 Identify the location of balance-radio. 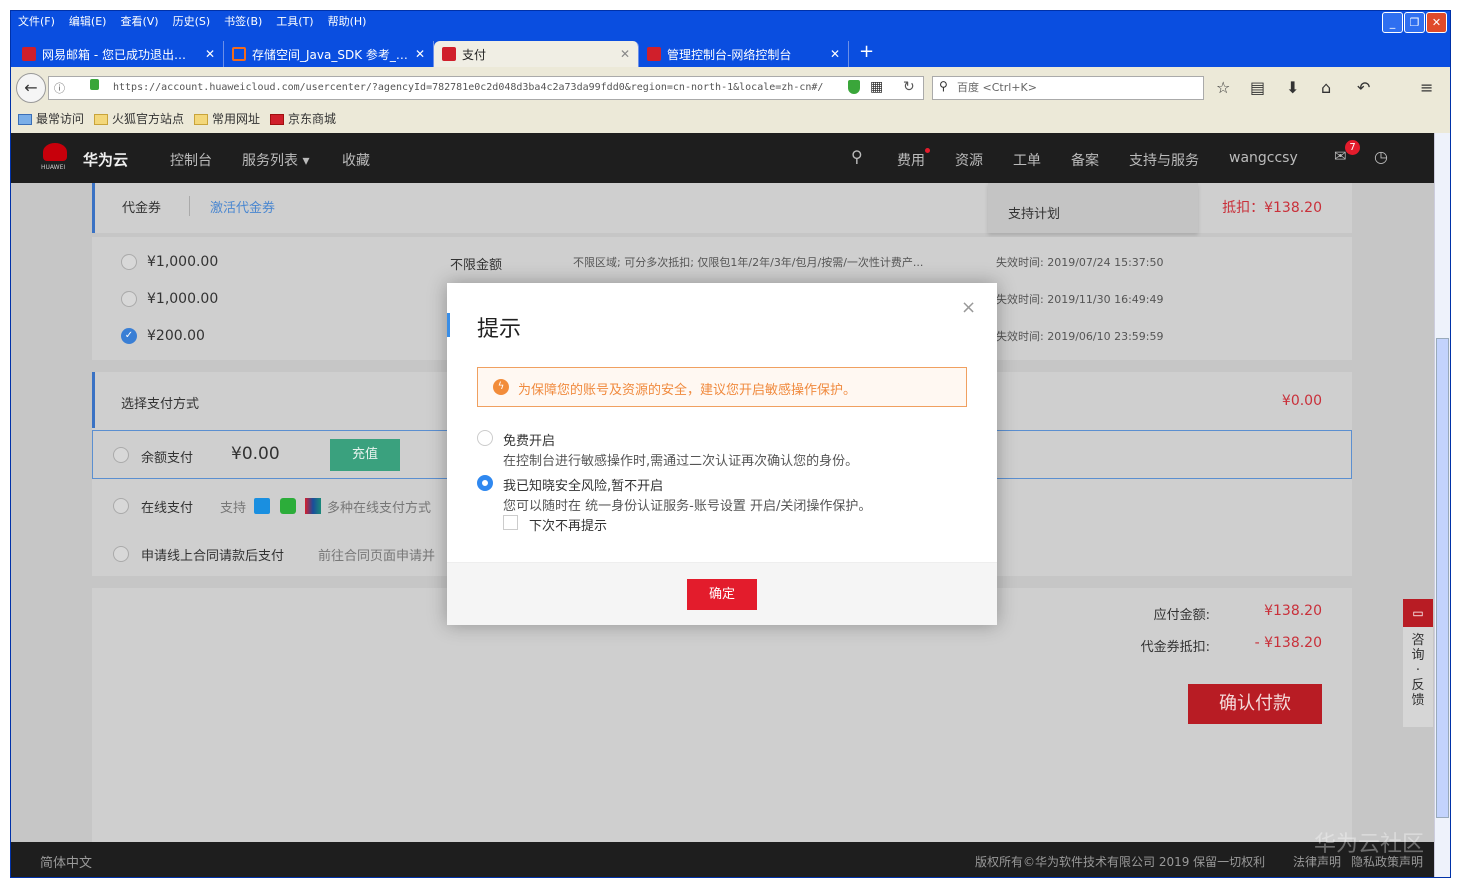
(121, 455).